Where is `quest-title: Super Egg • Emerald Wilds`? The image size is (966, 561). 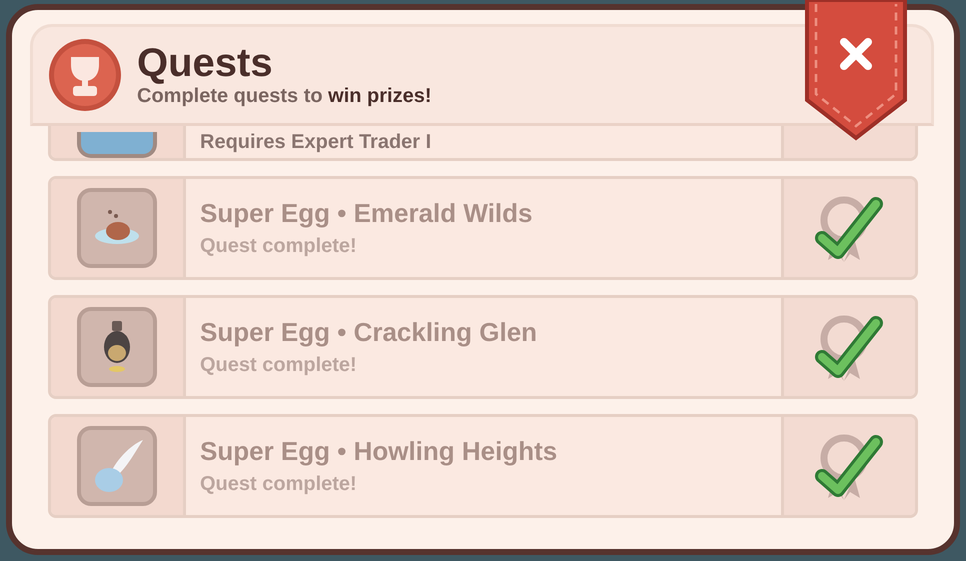
quest-title: Super Egg • Emerald Wilds is located at coordinates (367, 213).